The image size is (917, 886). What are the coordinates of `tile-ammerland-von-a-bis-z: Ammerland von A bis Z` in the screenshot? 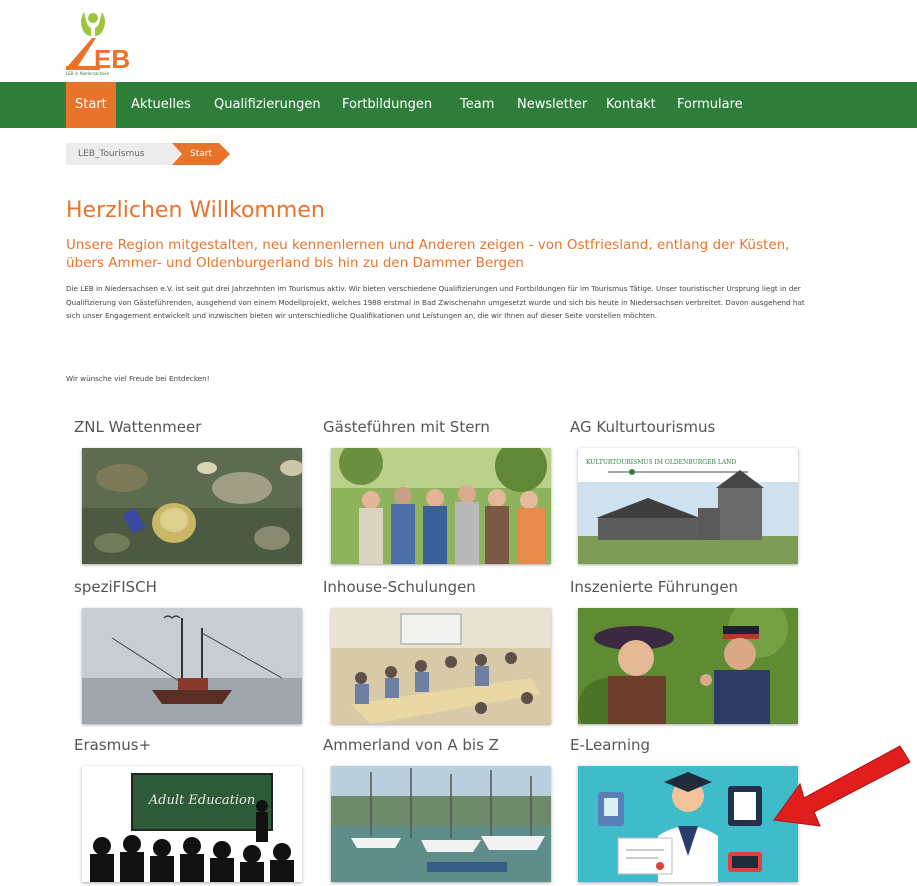 It's located at (439, 811).